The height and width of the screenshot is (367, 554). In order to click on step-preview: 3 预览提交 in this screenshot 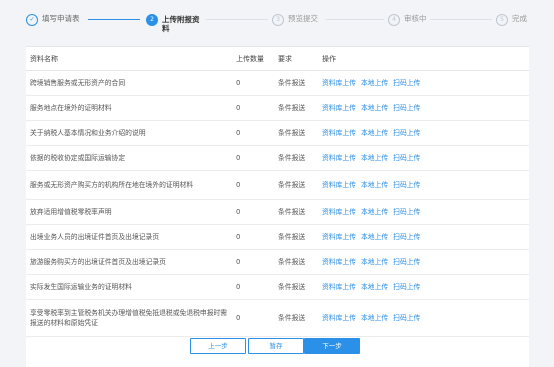, I will do `click(295, 21)`.